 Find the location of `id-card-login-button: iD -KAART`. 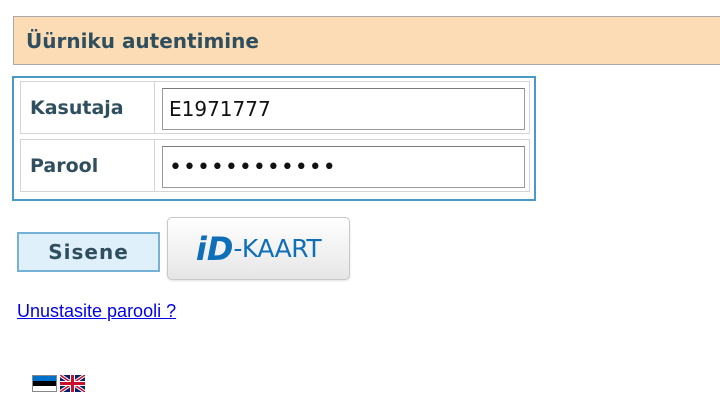

id-card-login-button: iD -KAART is located at coordinates (258, 248).